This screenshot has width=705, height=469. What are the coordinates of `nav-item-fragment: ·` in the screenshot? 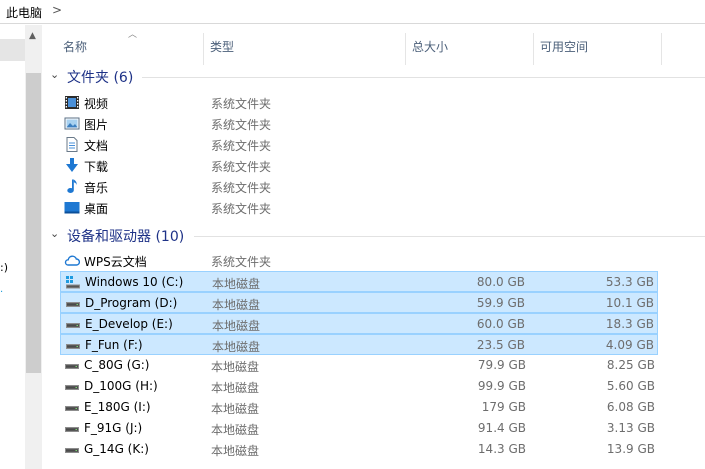 It's located at (1, 292).